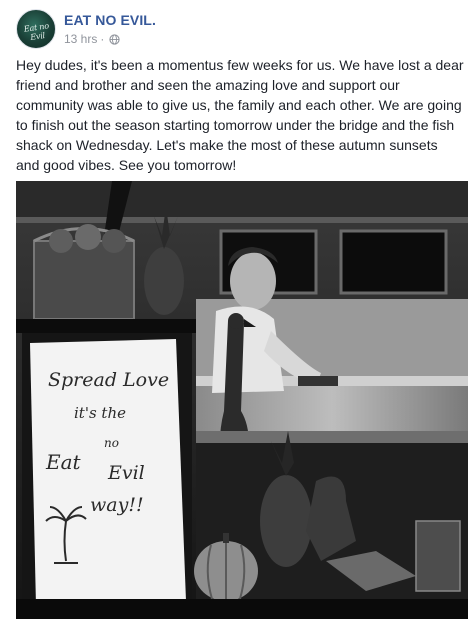 The height and width of the screenshot is (636, 474). Describe the element at coordinates (111, 443) in the screenshot. I see `sign-line-4: no` at that location.